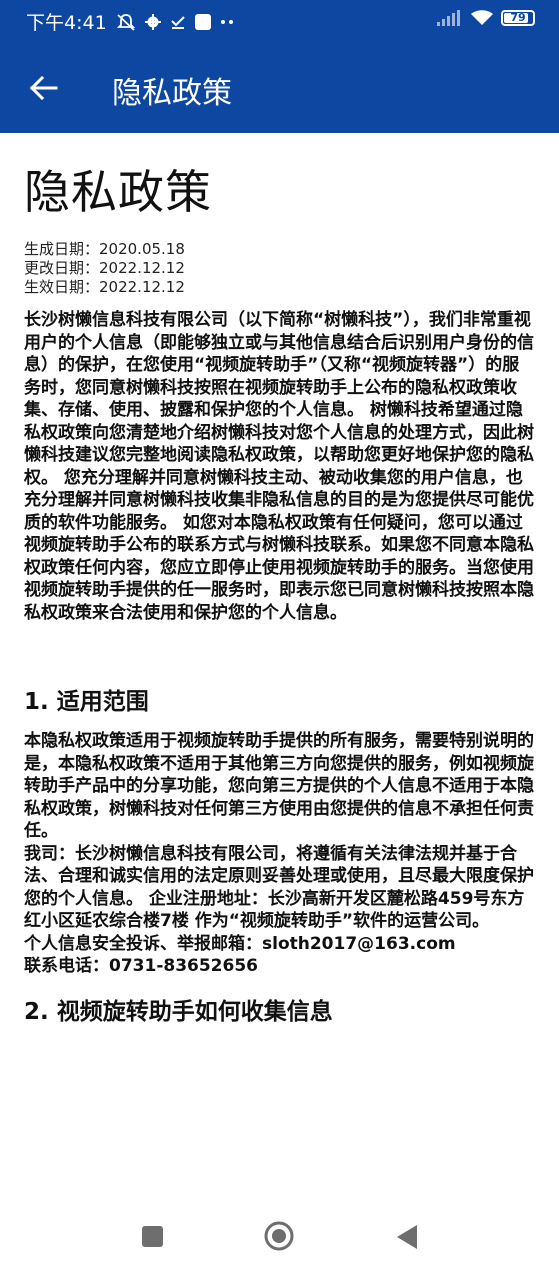 Image resolution: width=559 pixels, height=1280 pixels. I want to click on section-1-heading: 1. 适用范围, so click(86, 702).